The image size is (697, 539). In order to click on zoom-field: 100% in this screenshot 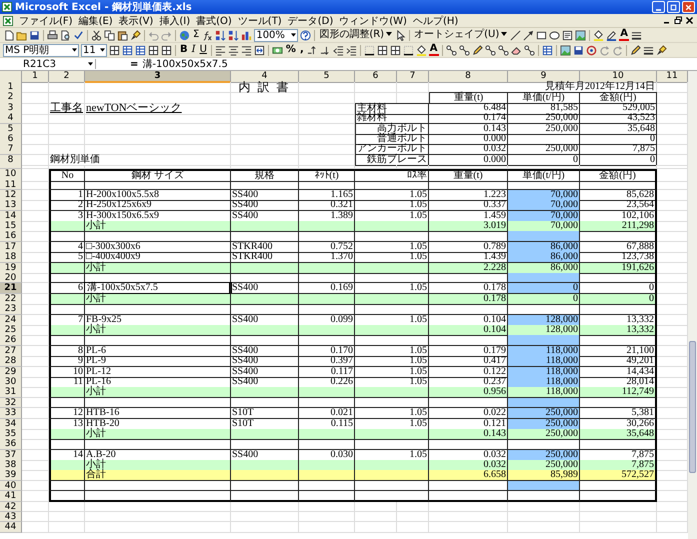, I will do `click(276, 35)`.